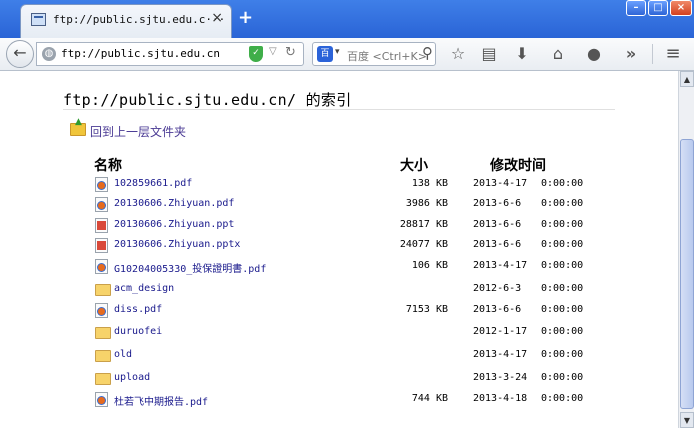 The image size is (694, 429). What do you see at coordinates (522, 55) in the screenshot?
I see `download-icon: ⬇` at bounding box center [522, 55].